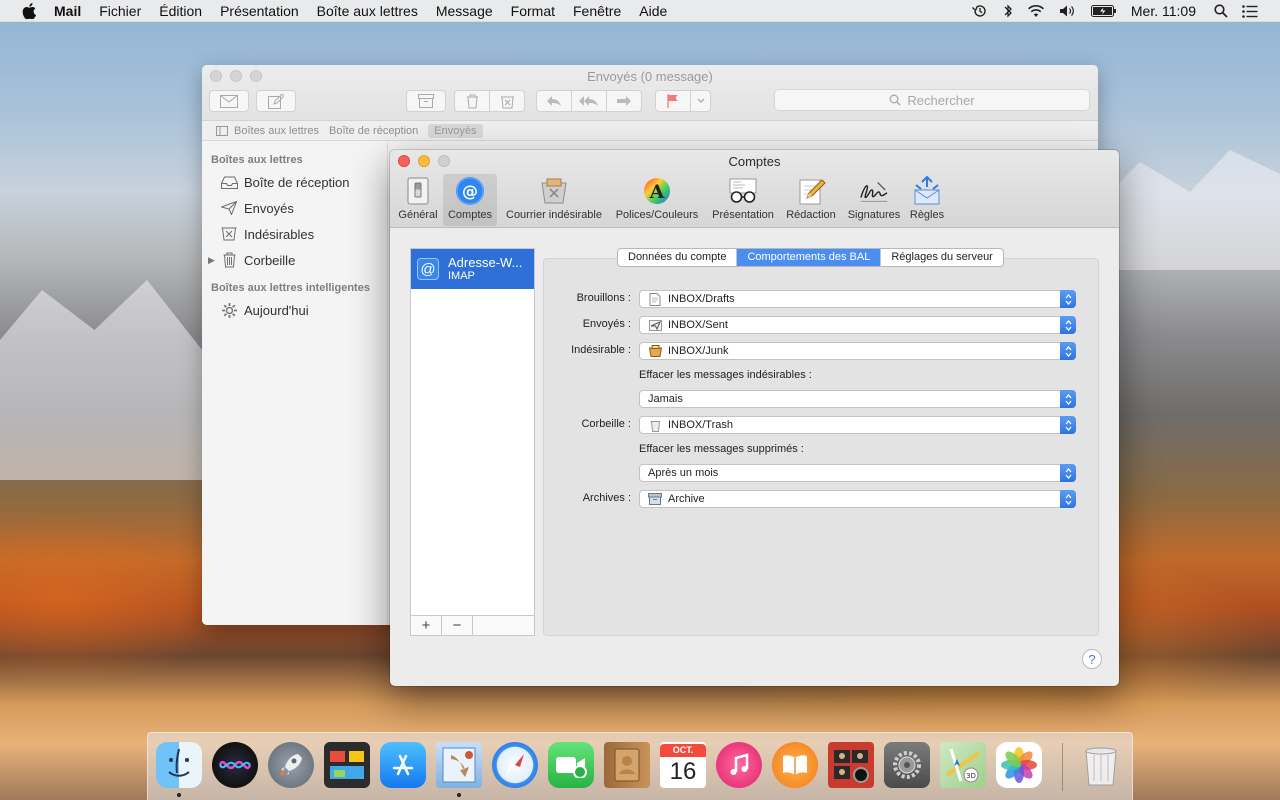 This screenshot has width=1280, height=800. What do you see at coordinates (294, 310) in the screenshot?
I see `sidebar-item-today: Aujourd'hui` at bounding box center [294, 310].